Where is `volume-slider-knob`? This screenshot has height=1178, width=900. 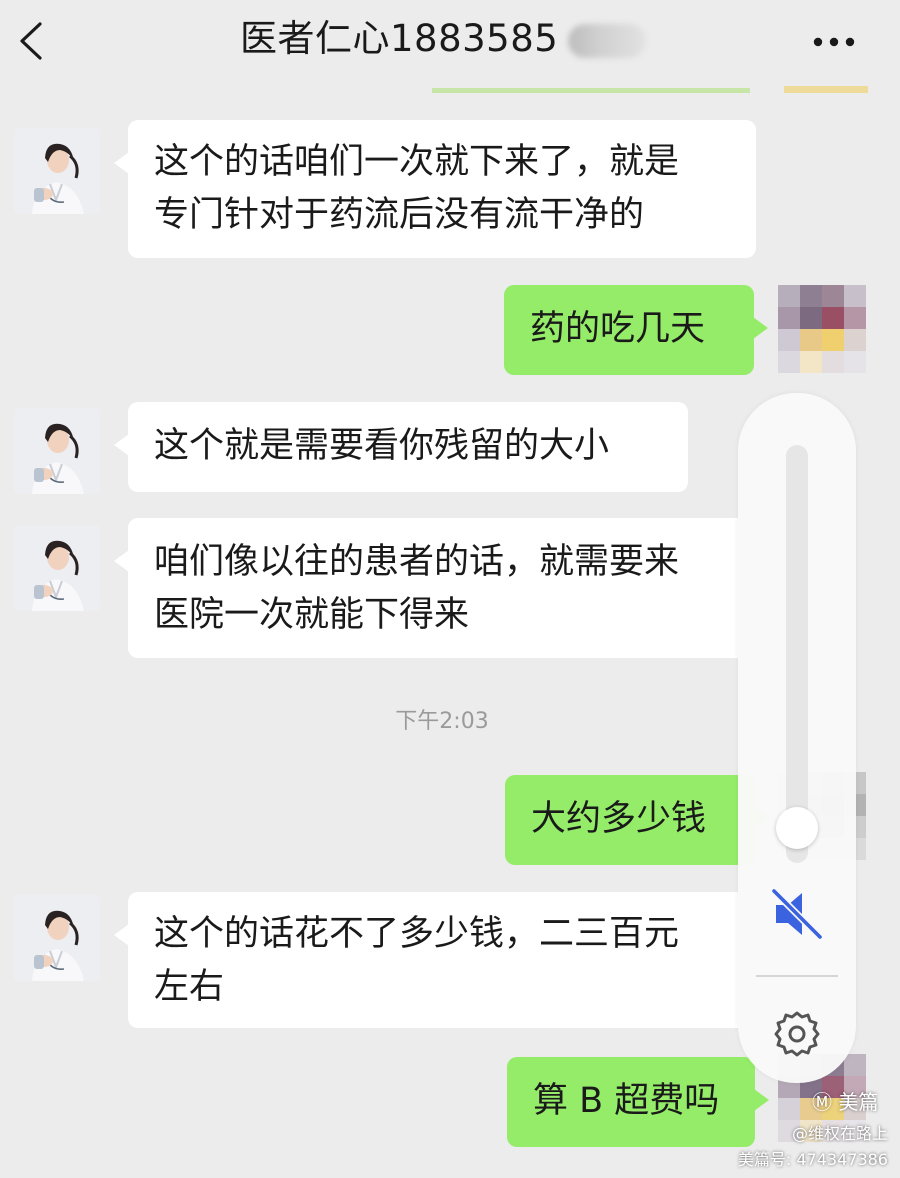 volume-slider-knob is located at coordinates (797, 828).